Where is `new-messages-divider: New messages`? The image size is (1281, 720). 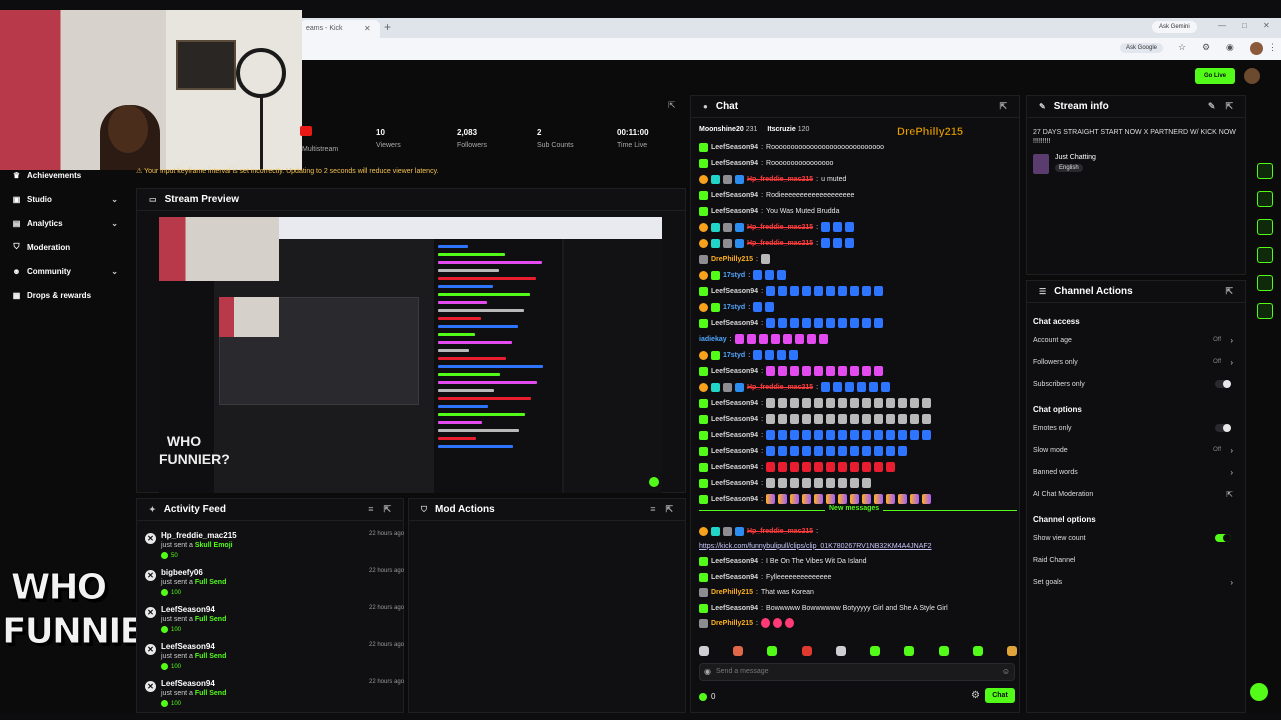 new-messages-divider: New messages is located at coordinates (858, 512).